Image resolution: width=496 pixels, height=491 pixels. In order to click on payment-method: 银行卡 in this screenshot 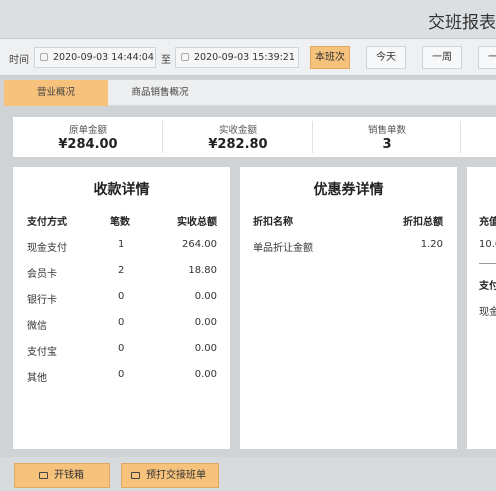, I will do `click(42, 300)`.